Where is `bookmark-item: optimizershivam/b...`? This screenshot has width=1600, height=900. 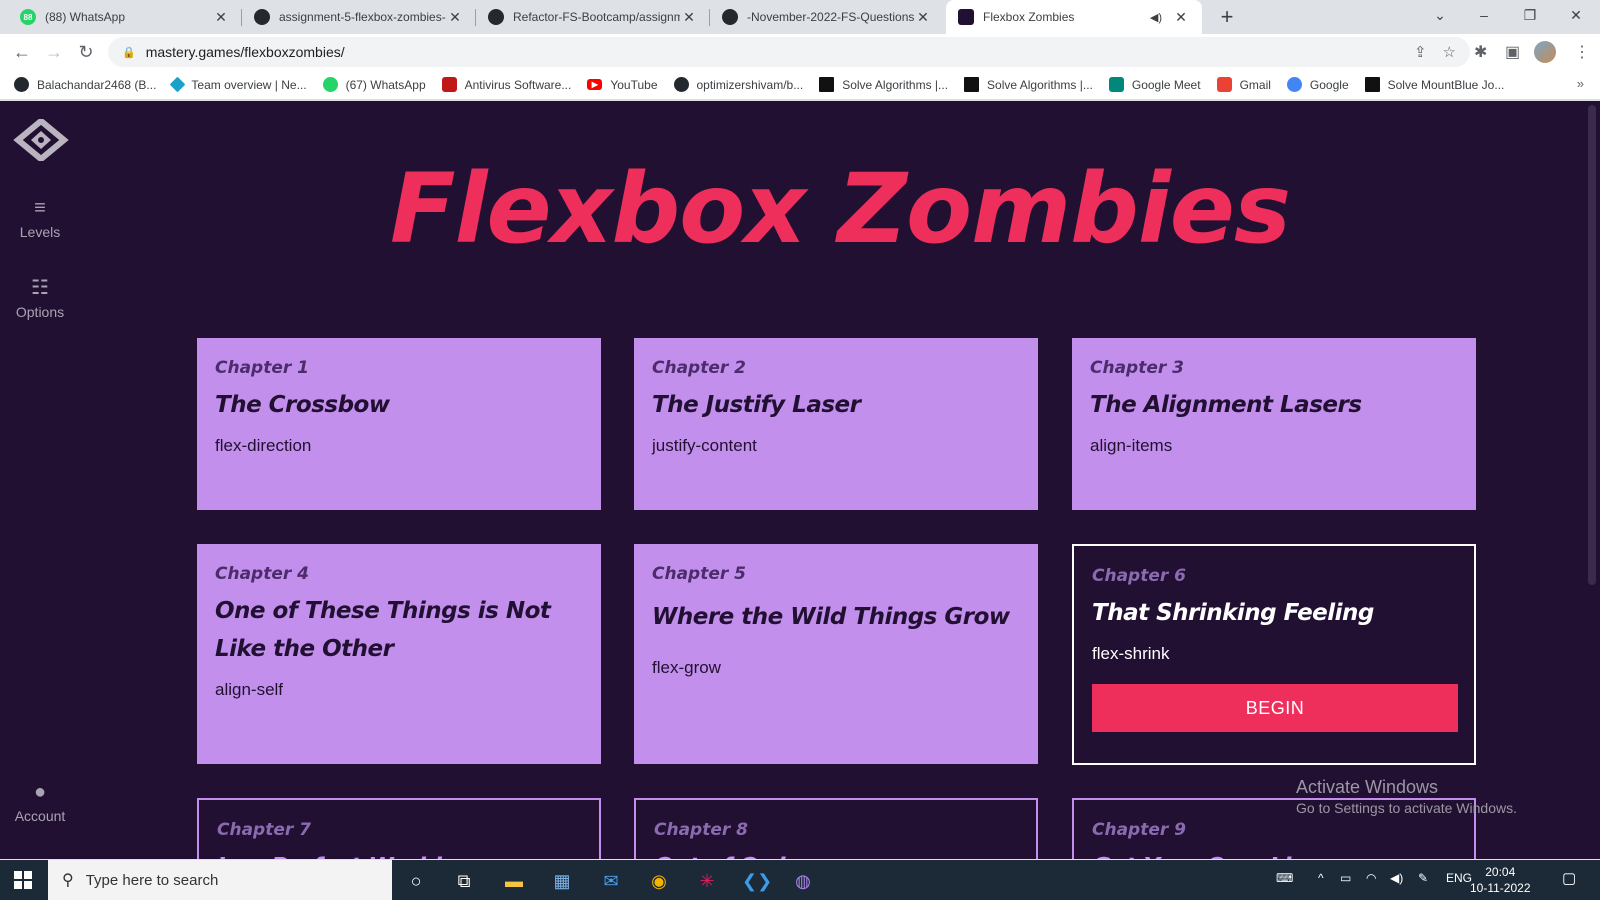 bookmark-item: optimizershivam/b... is located at coordinates (738, 84).